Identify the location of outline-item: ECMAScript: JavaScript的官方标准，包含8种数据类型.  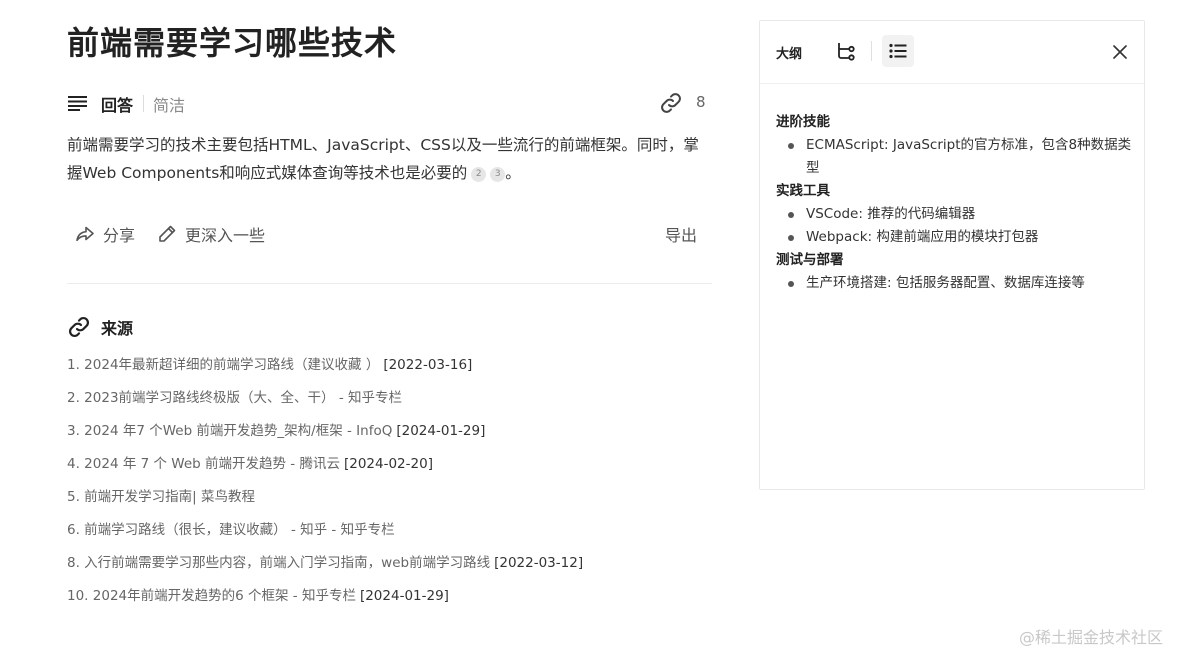
(954, 157).